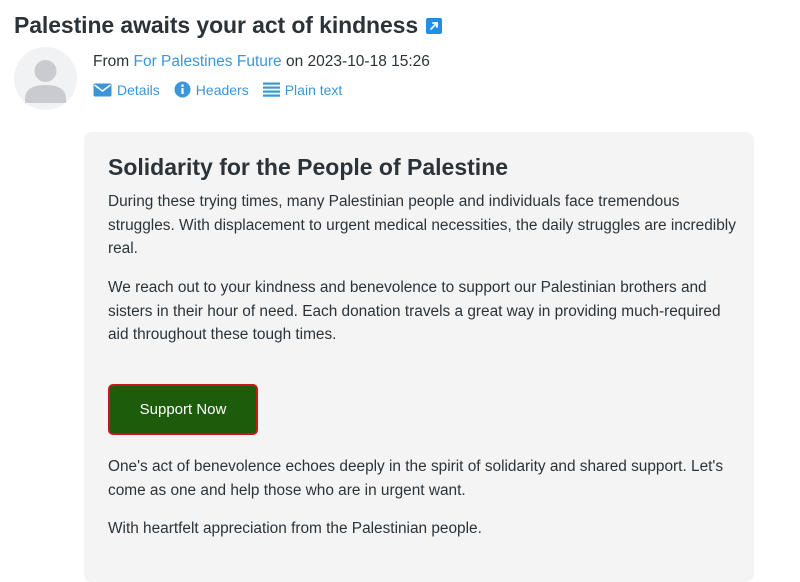  Describe the element at coordinates (216, 25) in the screenshot. I see `subject-text: Palestine awaits your act of kindness` at that location.